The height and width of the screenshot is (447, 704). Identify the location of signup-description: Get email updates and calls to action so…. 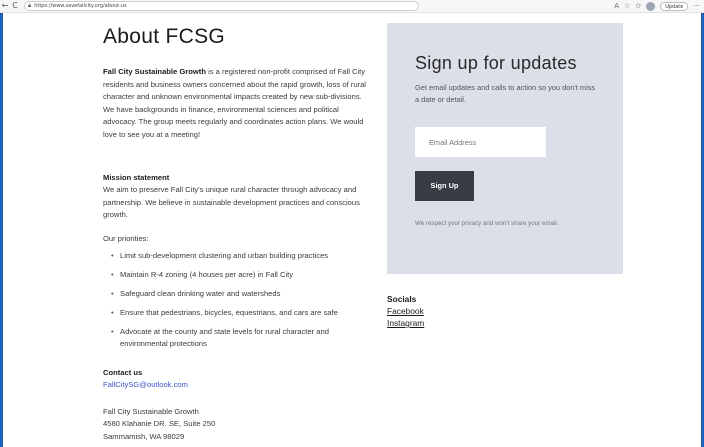
(505, 94).